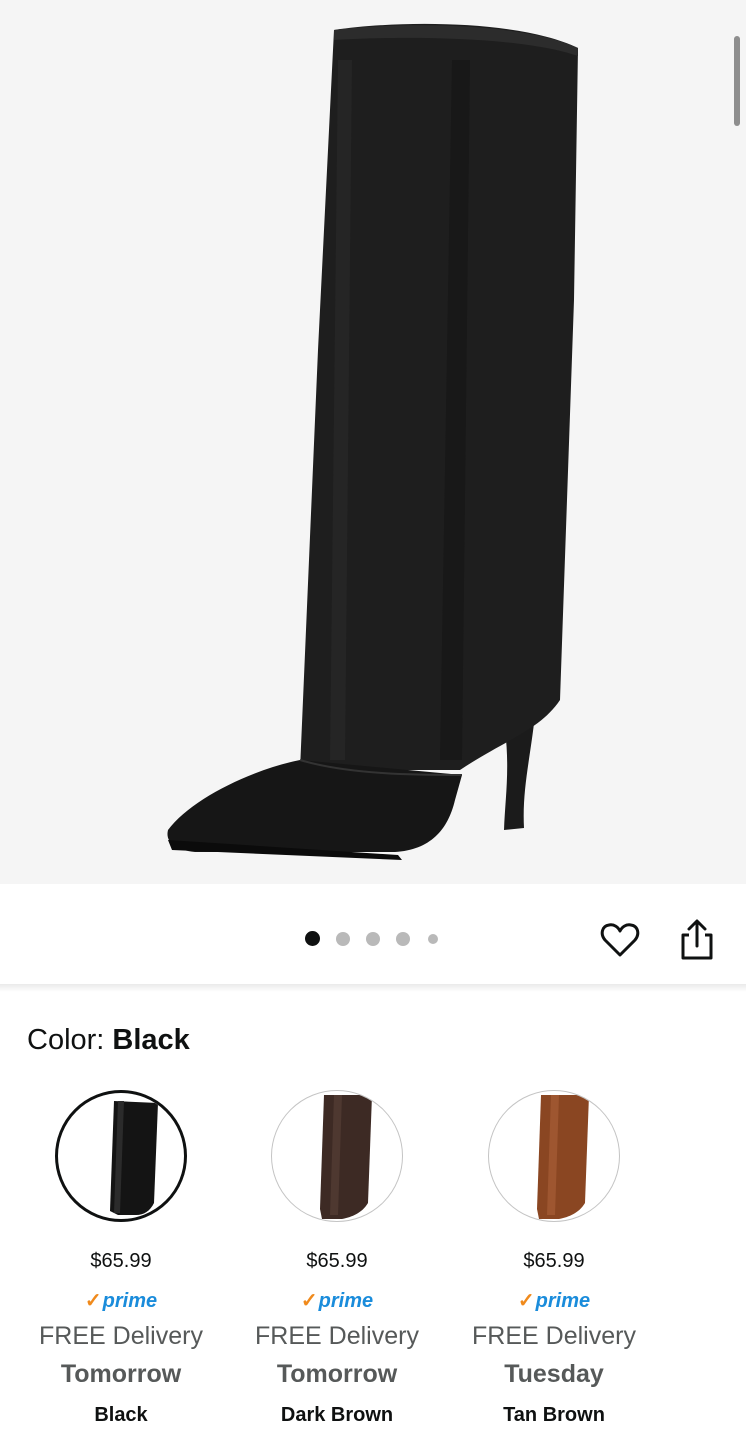  I want to click on color-label-prefix: Color:, so click(66, 1040).